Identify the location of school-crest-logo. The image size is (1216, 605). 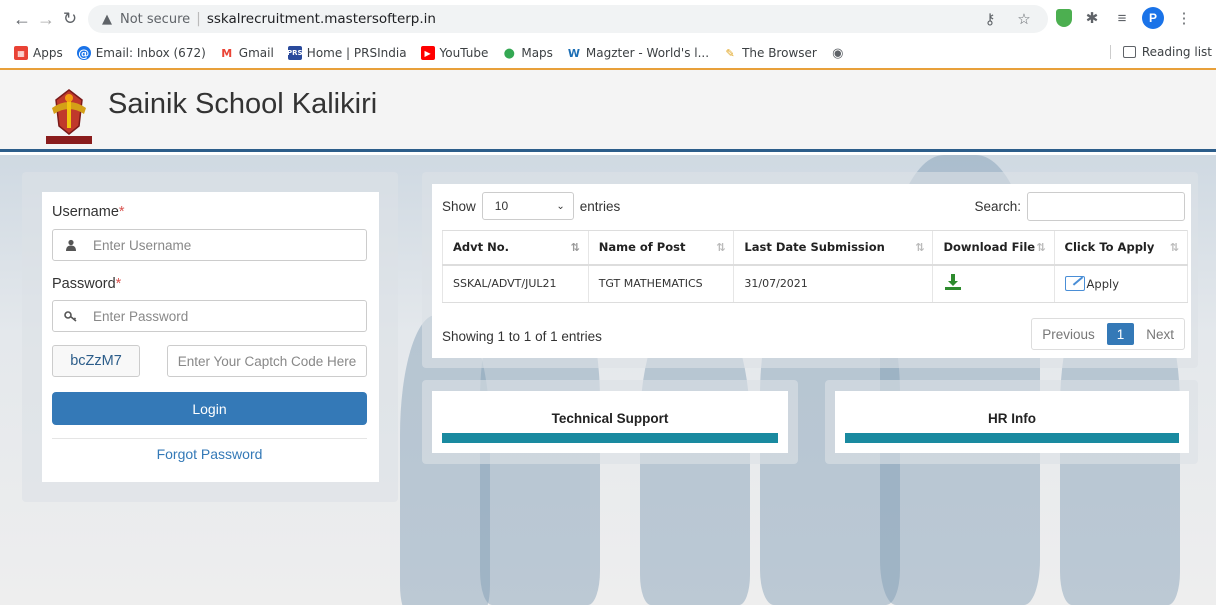
(69, 116).